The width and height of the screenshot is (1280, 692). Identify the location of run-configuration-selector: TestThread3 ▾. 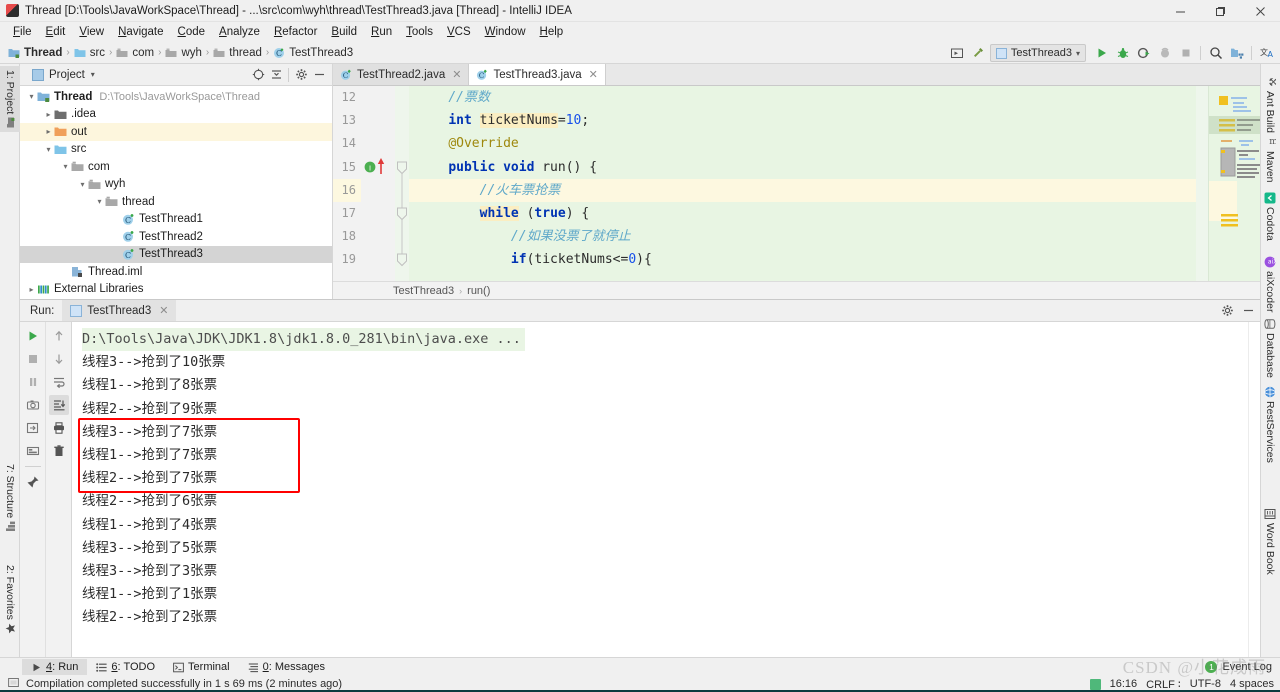
(1037, 53).